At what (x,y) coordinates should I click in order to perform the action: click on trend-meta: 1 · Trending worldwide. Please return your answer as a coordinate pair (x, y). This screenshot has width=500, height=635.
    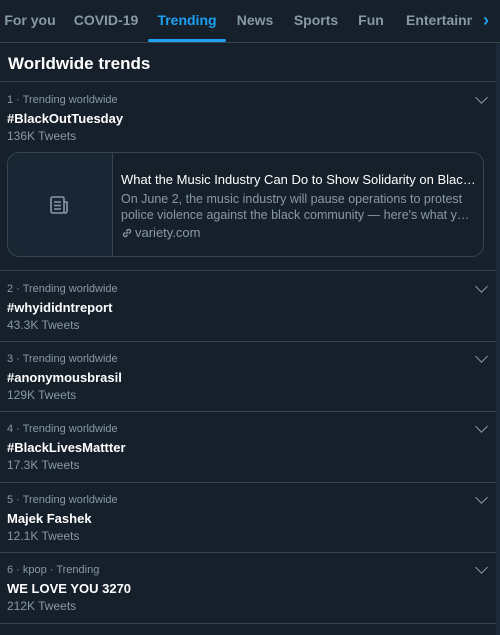
    Looking at the image, I should click on (62, 100).